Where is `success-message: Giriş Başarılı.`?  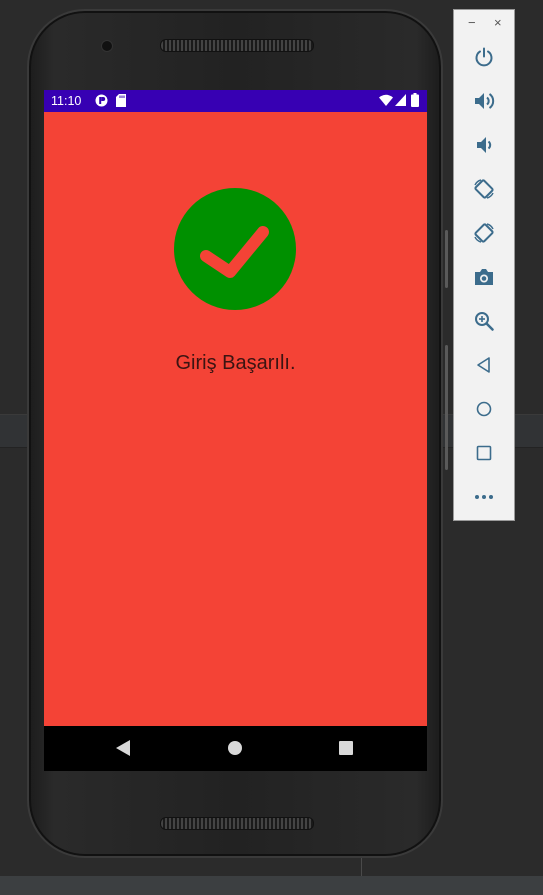
success-message: Giriş Başarılı. is located at coordinates (235, 363).